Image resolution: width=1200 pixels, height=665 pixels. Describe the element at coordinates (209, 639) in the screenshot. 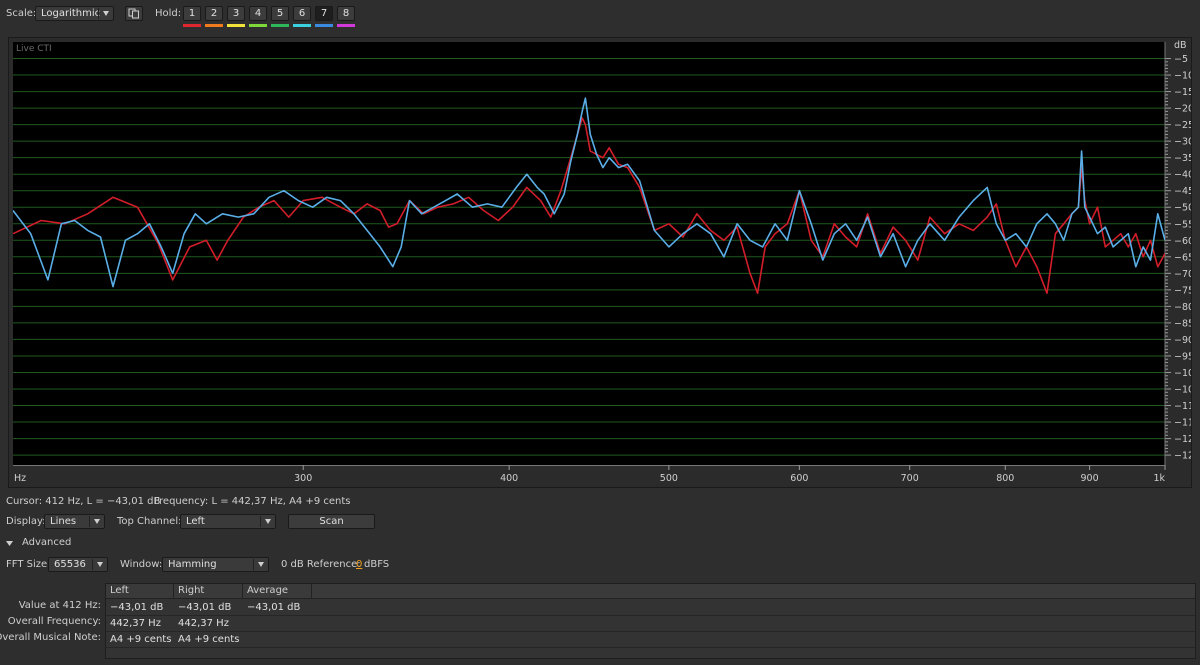

I see `table-cell: A4 +9 cents` at that location.